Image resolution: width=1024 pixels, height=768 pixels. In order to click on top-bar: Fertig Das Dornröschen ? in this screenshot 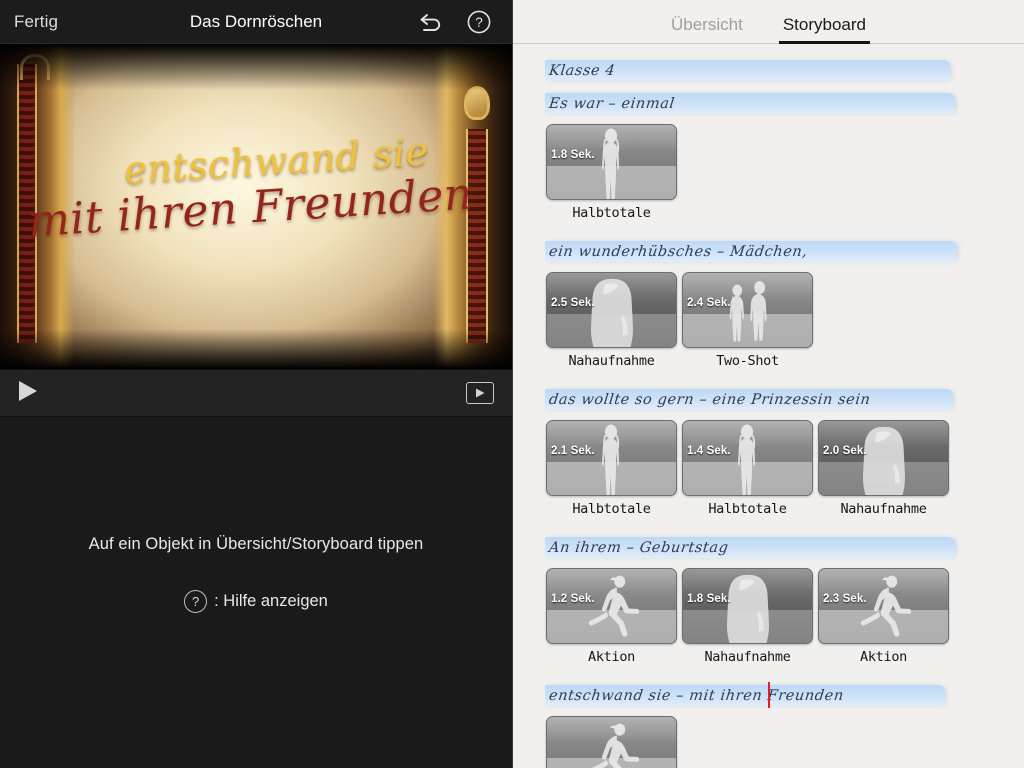, I will do `click(256, 22)`.